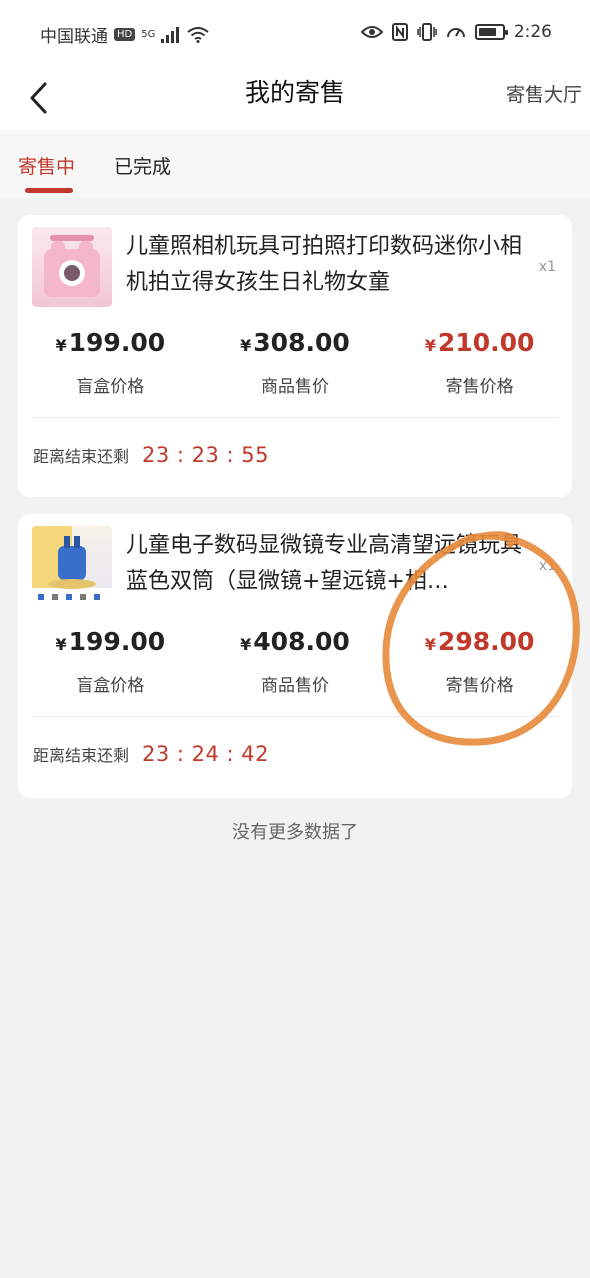 This screenshot has height=1278, width=590. Describe the element at coordinates (206, 455) in the screenshot. I see `countdown-time: 23 : 23 : 55` at that location.